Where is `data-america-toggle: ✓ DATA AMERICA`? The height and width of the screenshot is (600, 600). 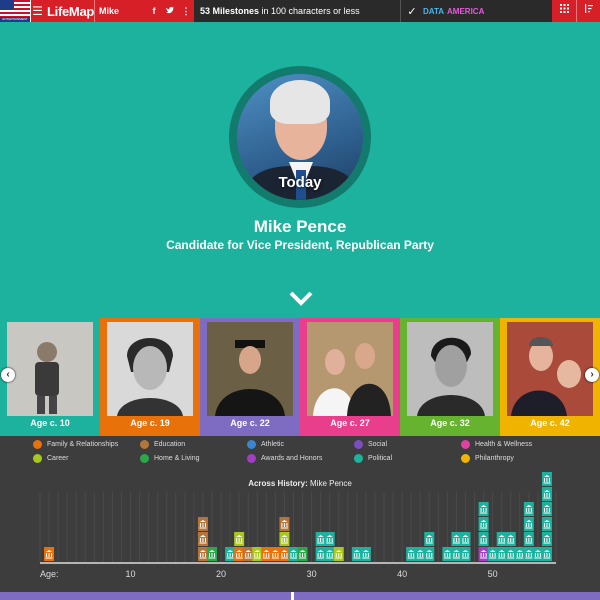
data-america-toggle: ✓ DATA AMERICA is located at coordinates (473, 11).